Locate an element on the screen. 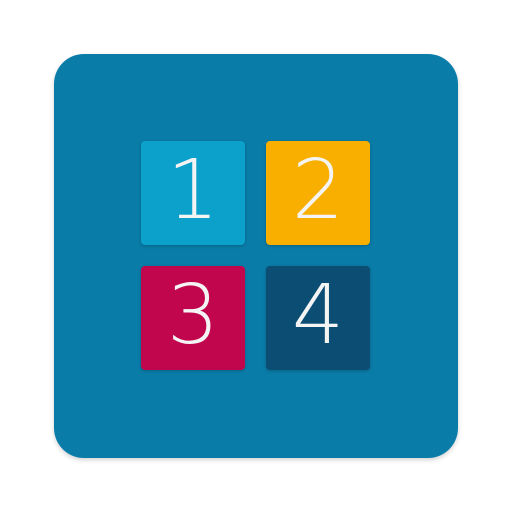 This screenshot has width=512, height=512. tile-label-4: 4 is located at coordinates (318, 315).